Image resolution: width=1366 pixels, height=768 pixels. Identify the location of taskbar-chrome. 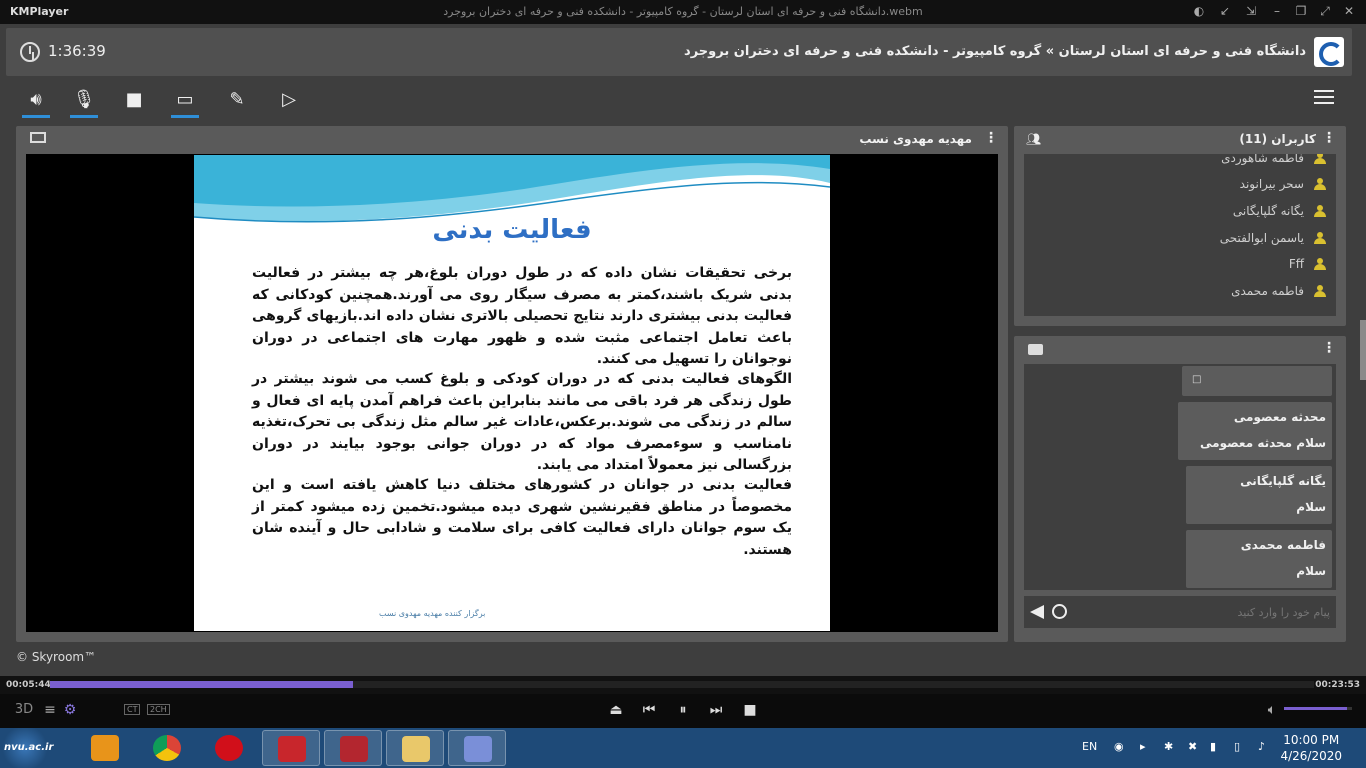
(167, 748).